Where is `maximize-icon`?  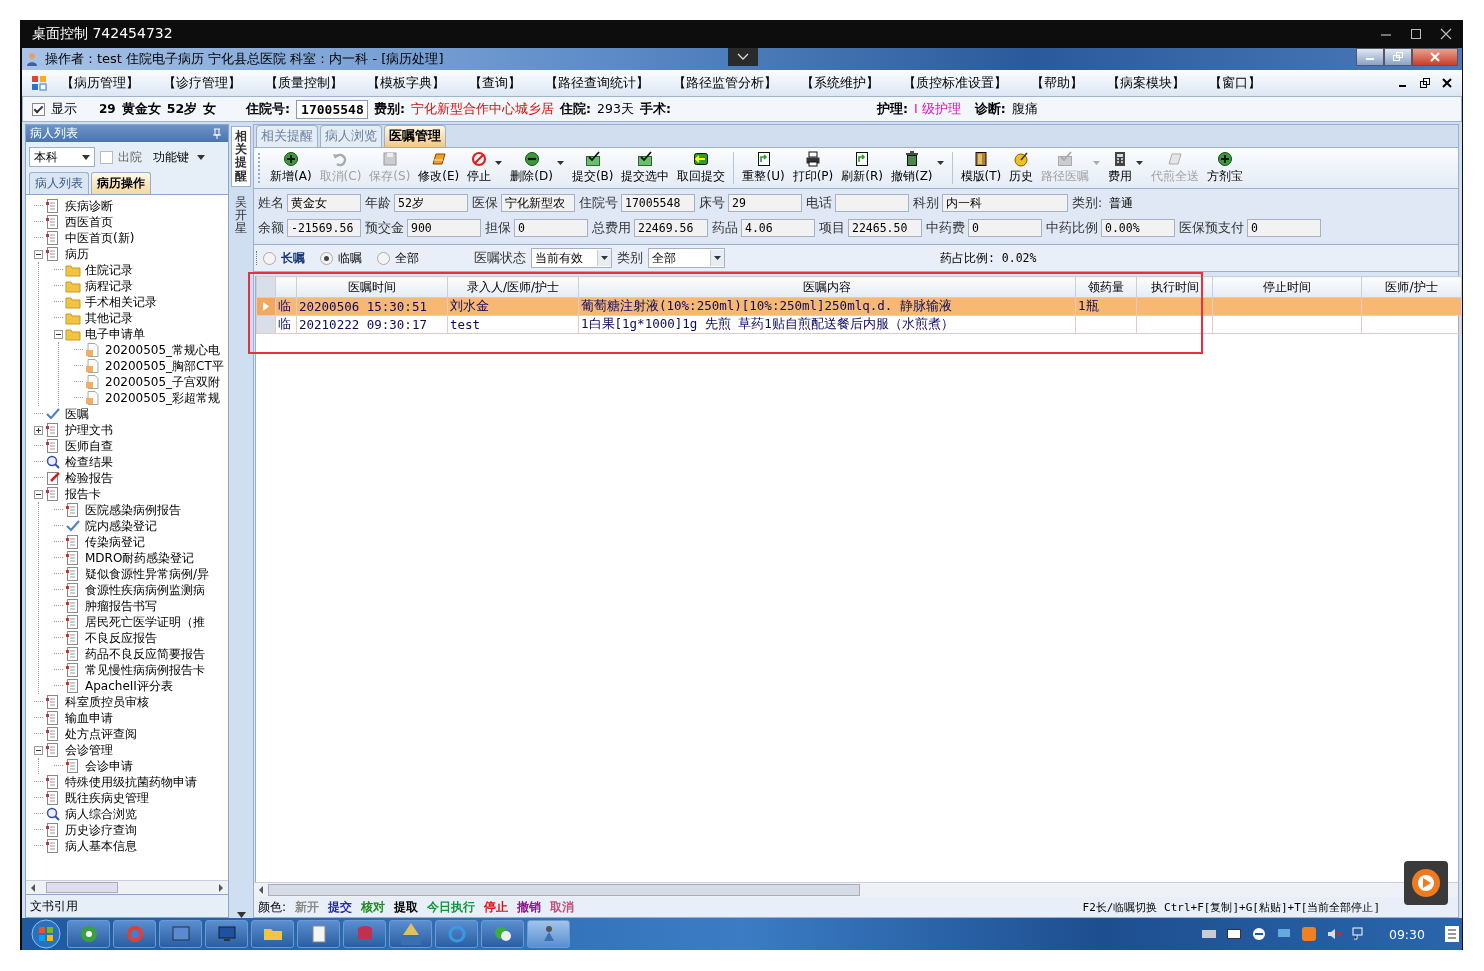
maximize-icon is located at coordinates (1416, 34).